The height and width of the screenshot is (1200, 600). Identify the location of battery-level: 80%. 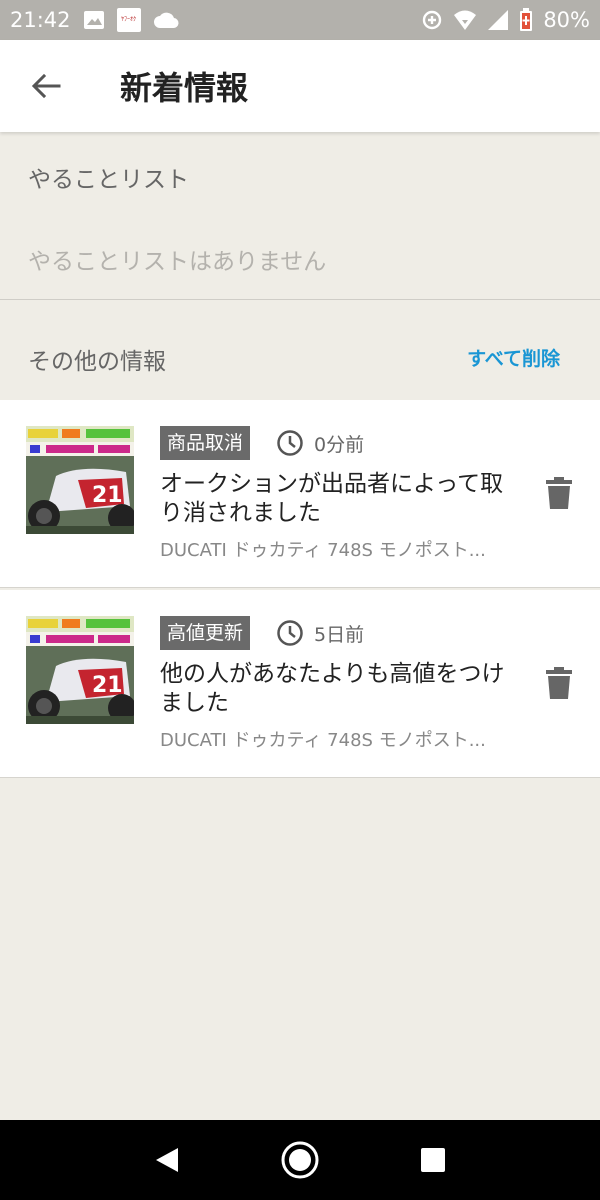
(566, 20).